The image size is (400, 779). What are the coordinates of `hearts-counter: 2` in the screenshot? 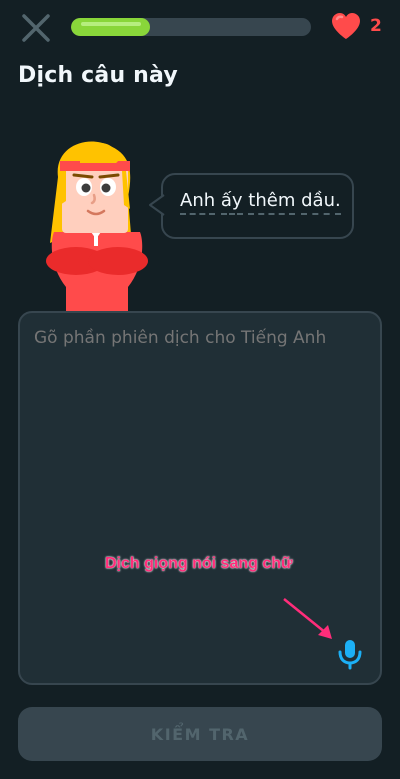 It's located at (356, 26).